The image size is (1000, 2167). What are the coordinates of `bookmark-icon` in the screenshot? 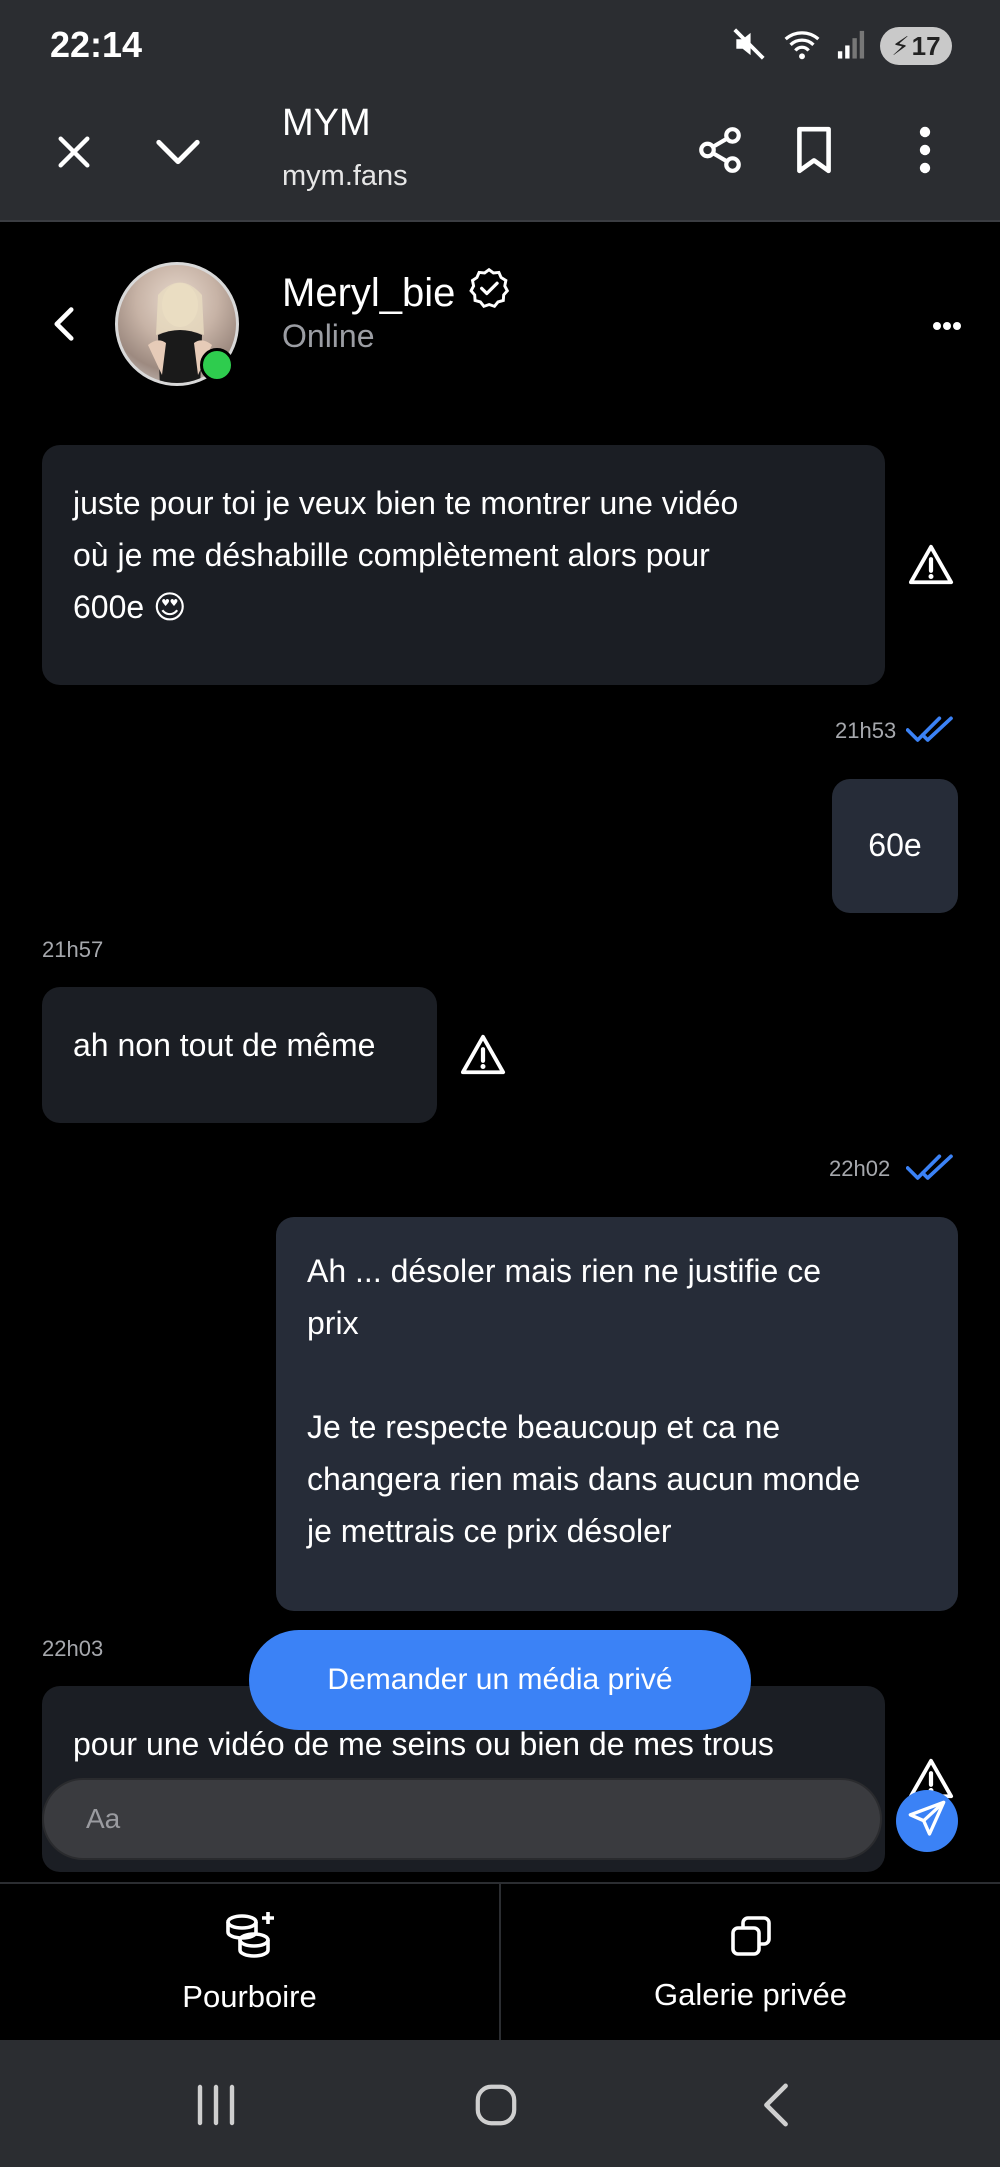 It's located at (814, 150).